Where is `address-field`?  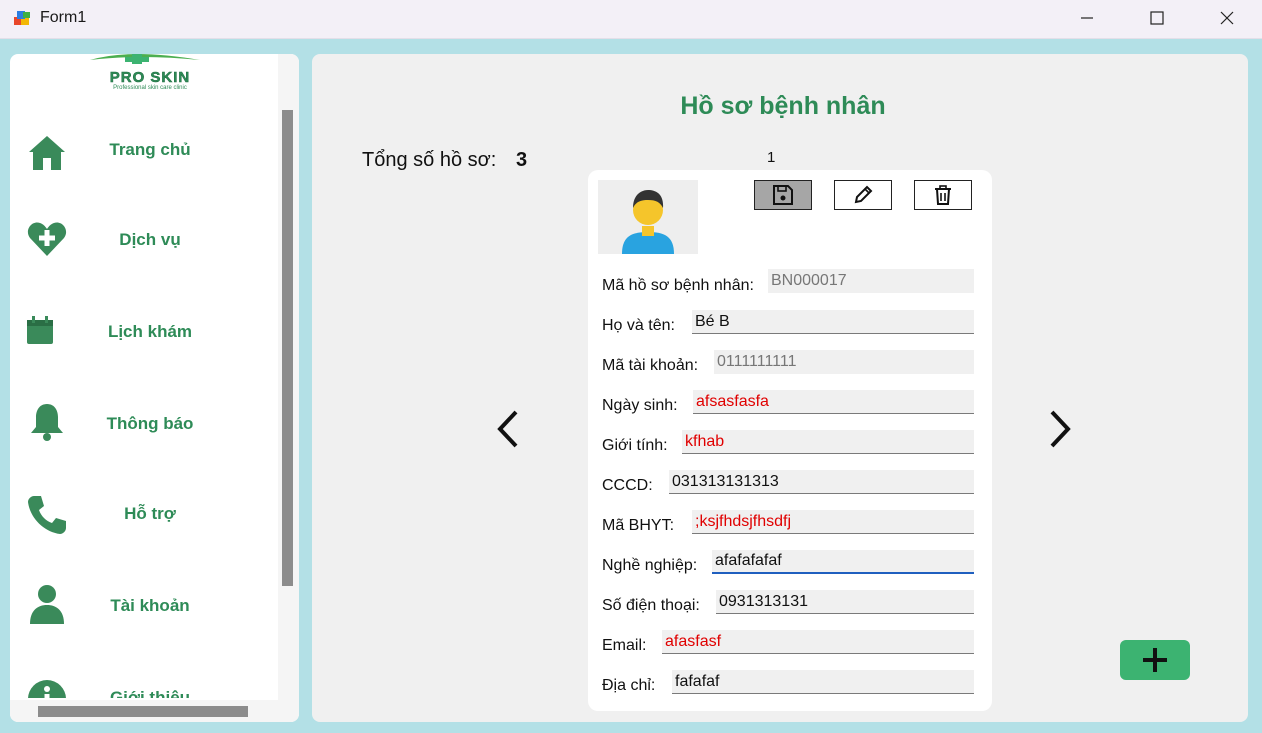
address-field is located at coordinates (823, 682).